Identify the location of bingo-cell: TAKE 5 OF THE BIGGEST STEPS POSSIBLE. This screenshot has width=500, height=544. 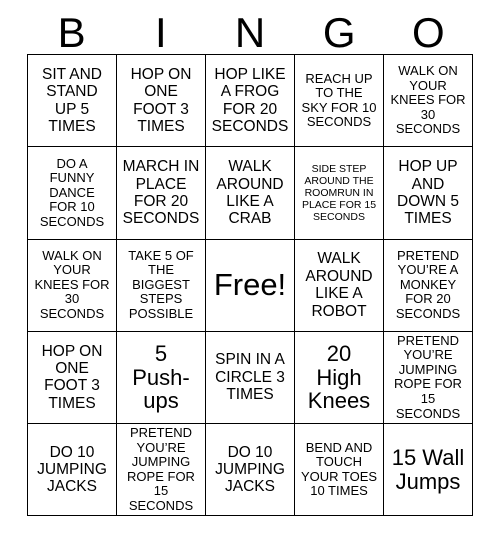
(161, 285).